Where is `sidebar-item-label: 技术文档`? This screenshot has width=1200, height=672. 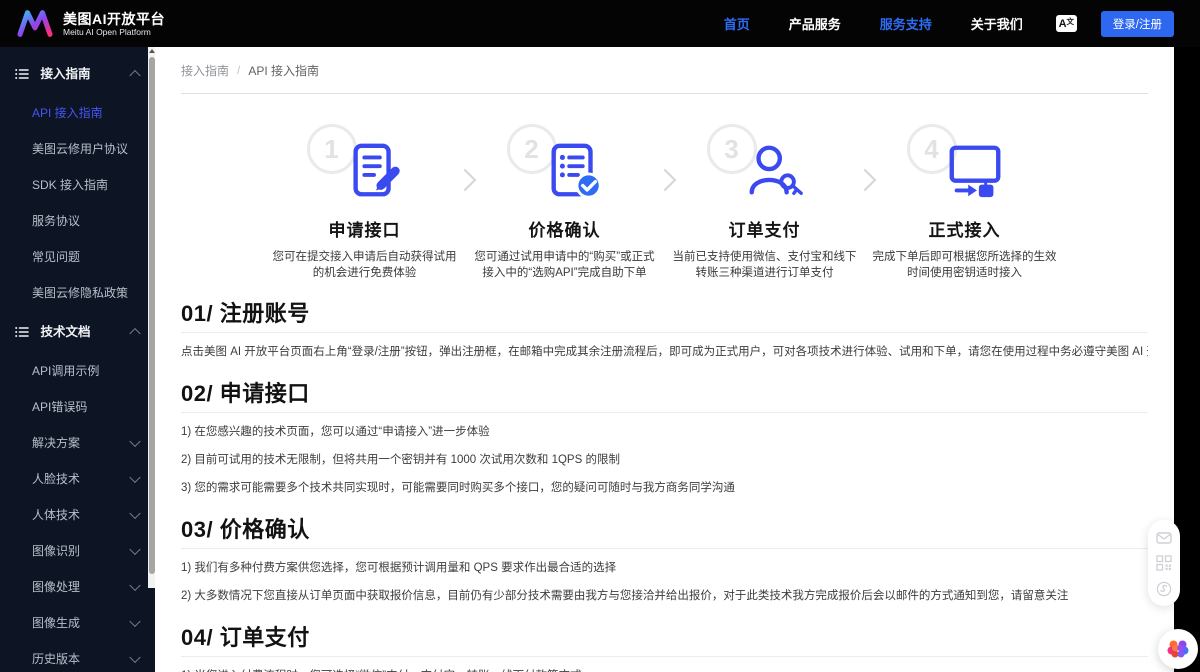
sidebar-item-label: 技术文档 is located at coordinates (65, 332).